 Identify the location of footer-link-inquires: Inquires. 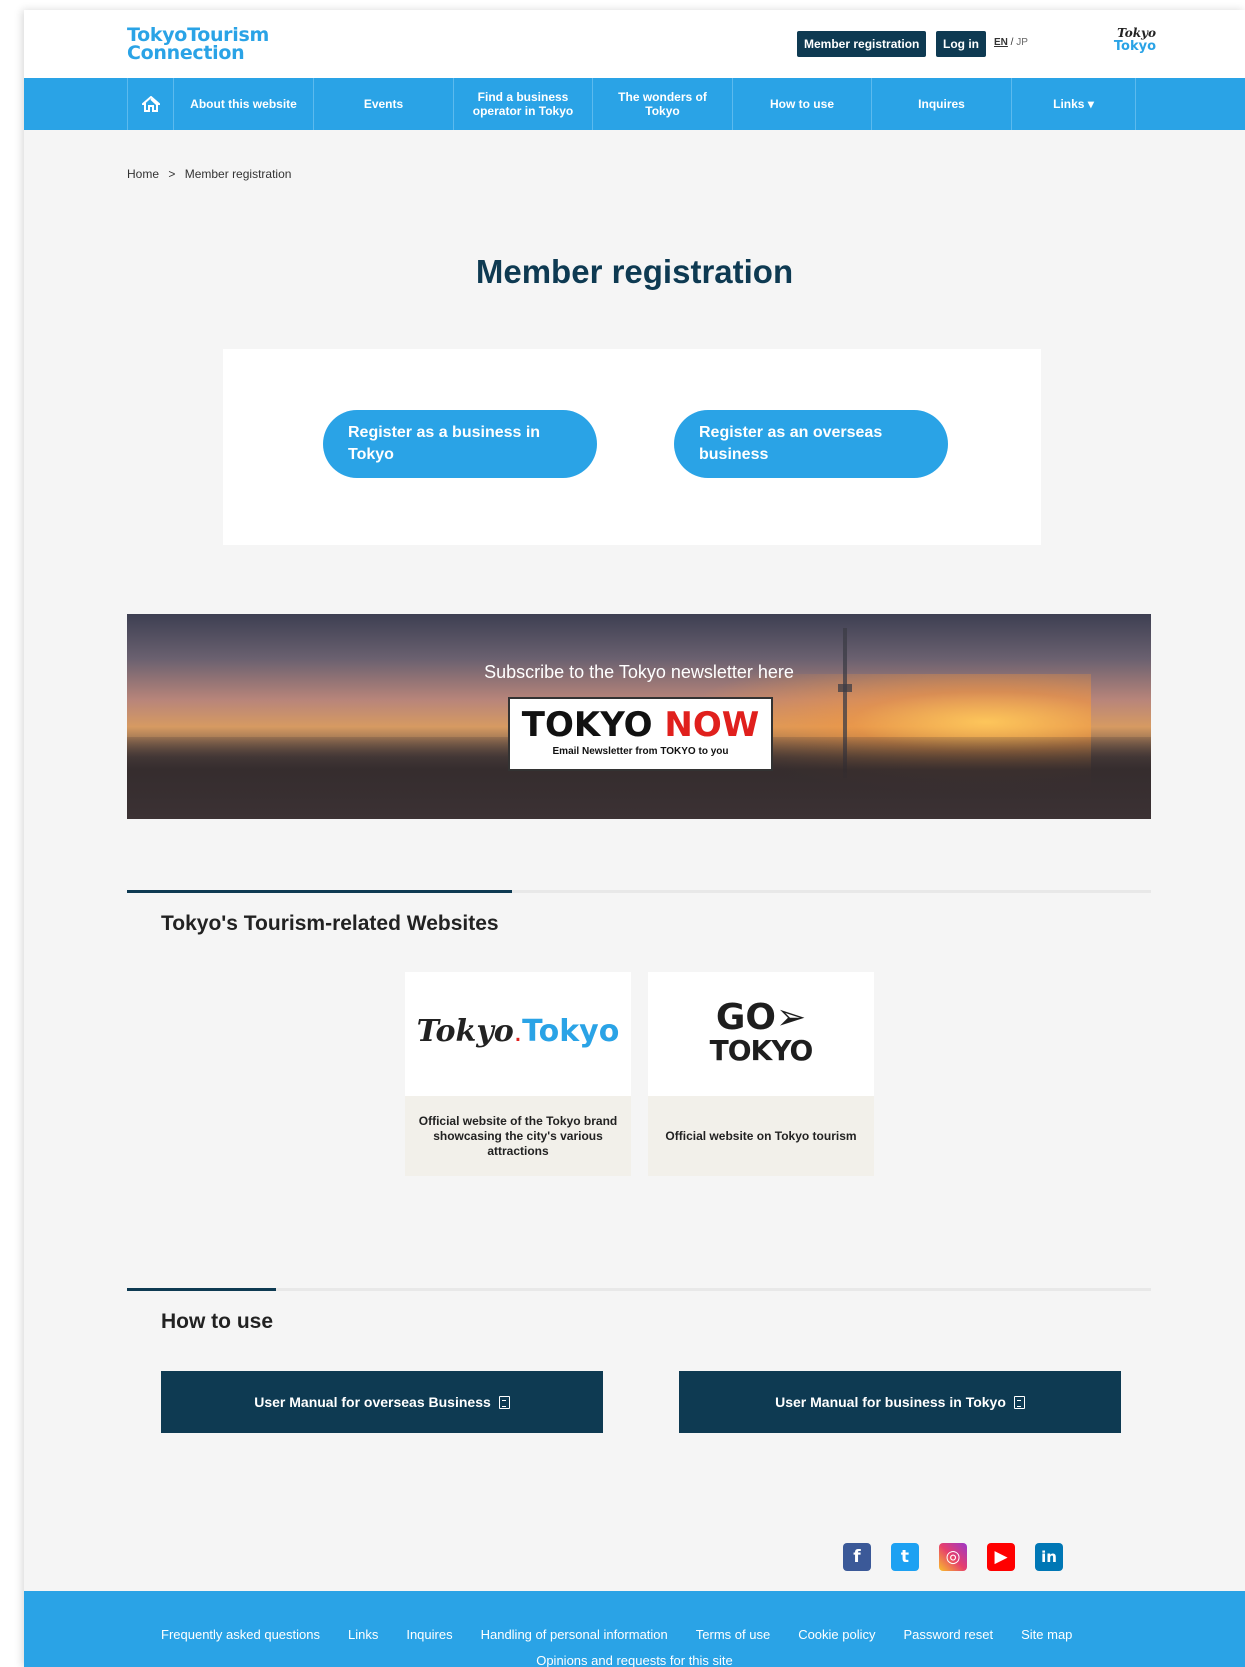
(429, 1634).